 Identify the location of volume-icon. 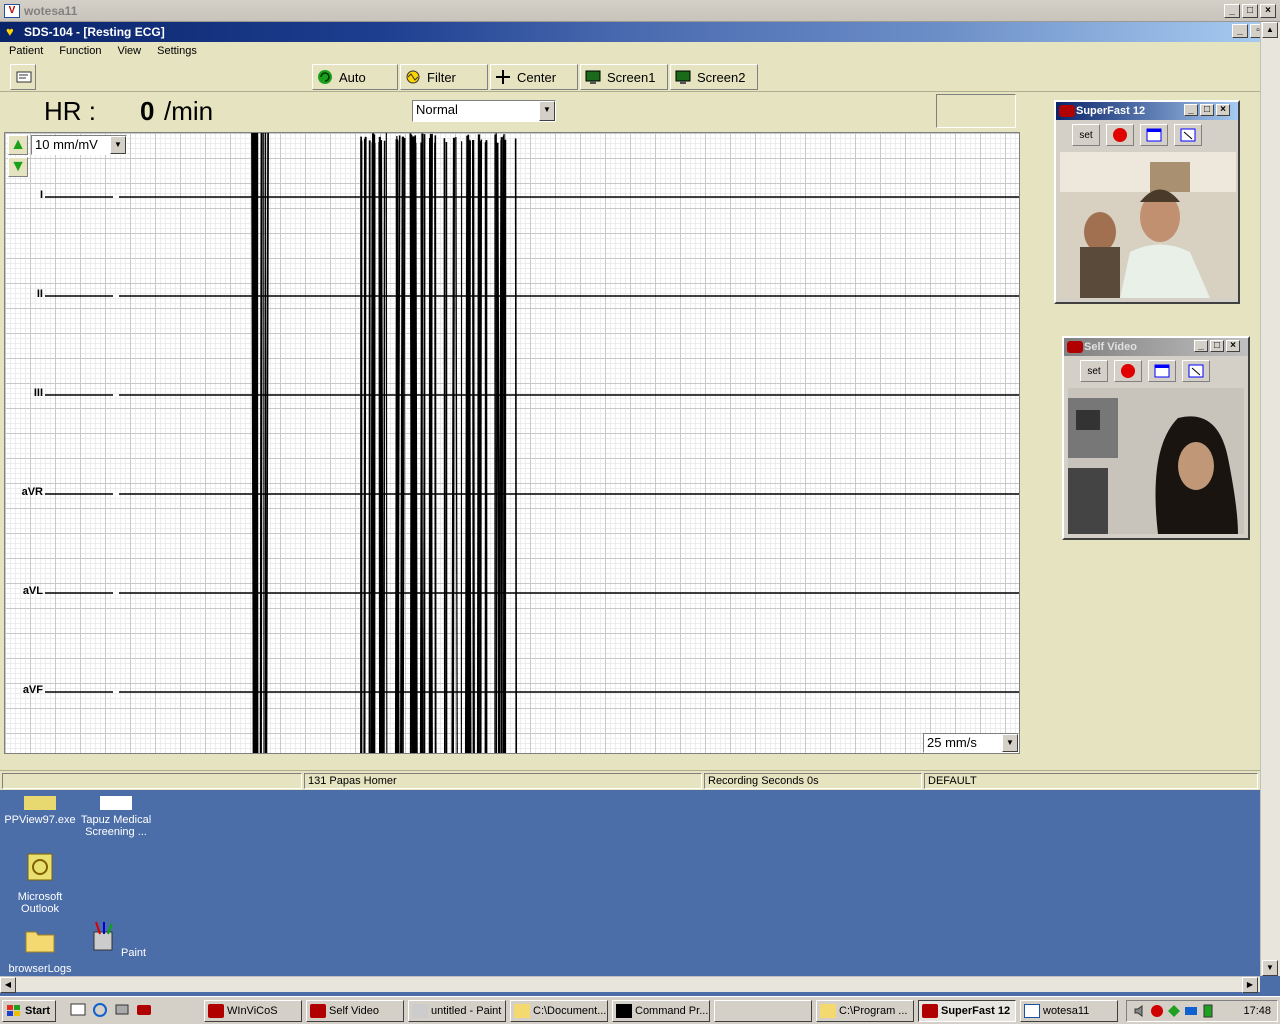
(1140, 1011).